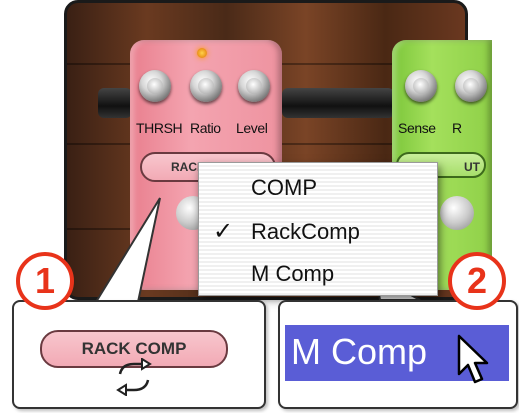 The width and height of the screenshot is (519, 413). I want to click on menu-item-comp-label: COMP, so click(284, 187).